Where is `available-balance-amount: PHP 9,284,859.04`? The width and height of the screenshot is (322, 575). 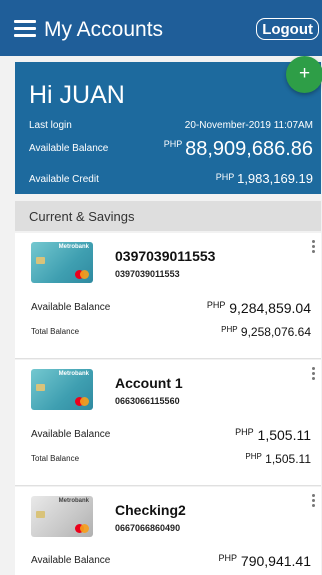 available-balance-amount: PHP 9,284,859.04 is located at coordinates (259, 308).